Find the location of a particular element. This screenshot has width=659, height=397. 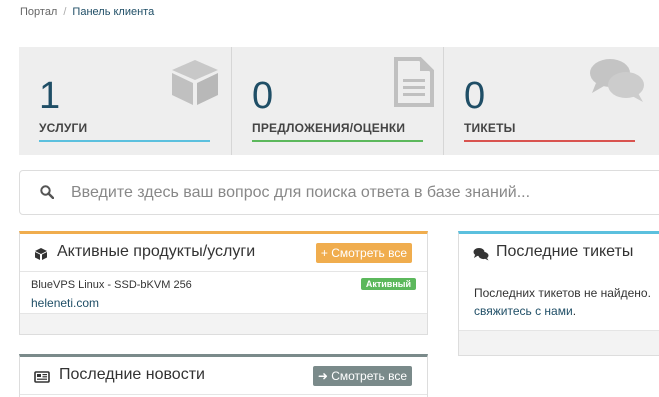

tile-tickets-count: 0 is located at coordinates (475, 96).